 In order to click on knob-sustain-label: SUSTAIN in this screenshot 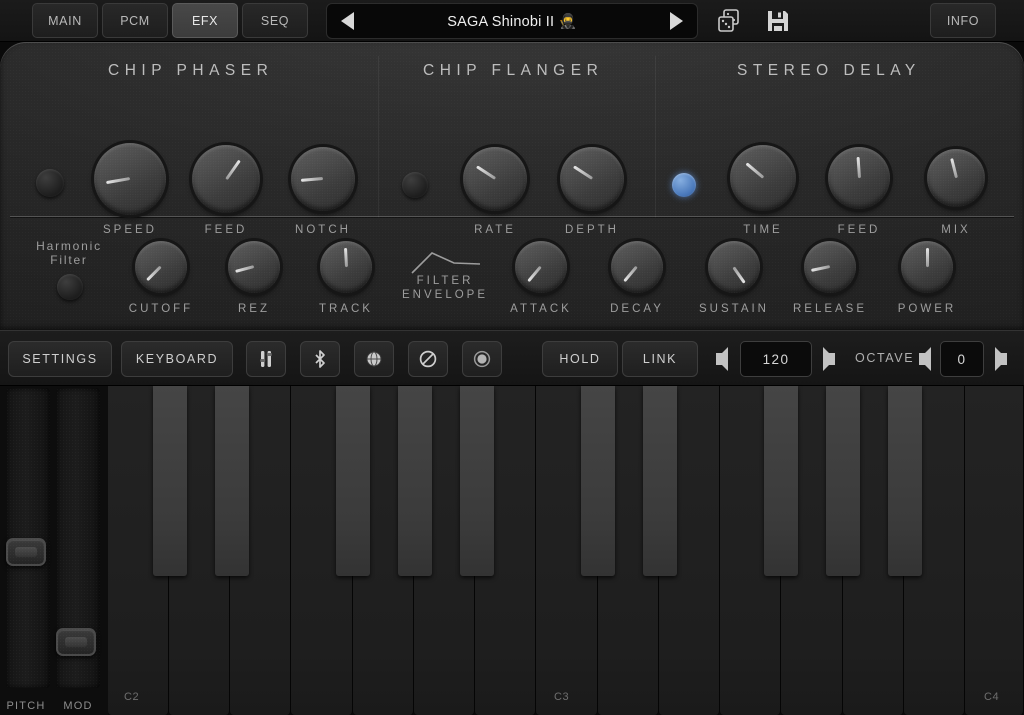, I will do `click(734, 309)`.